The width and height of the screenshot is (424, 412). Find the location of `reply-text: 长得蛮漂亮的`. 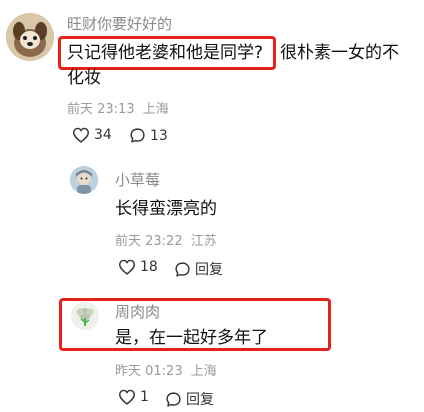

reply-text: 长得蛮漂亮的 is located at coordinates (166, 209).